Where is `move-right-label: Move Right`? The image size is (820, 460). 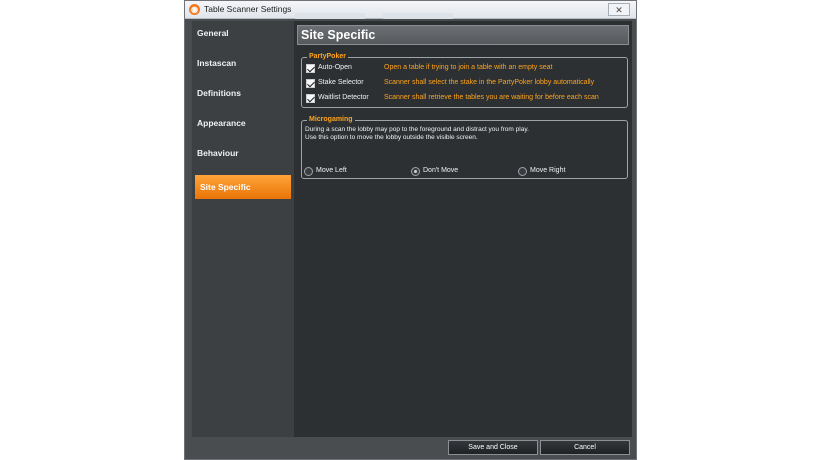 move-right-label: Move Right is located at coordinates (548, 170).